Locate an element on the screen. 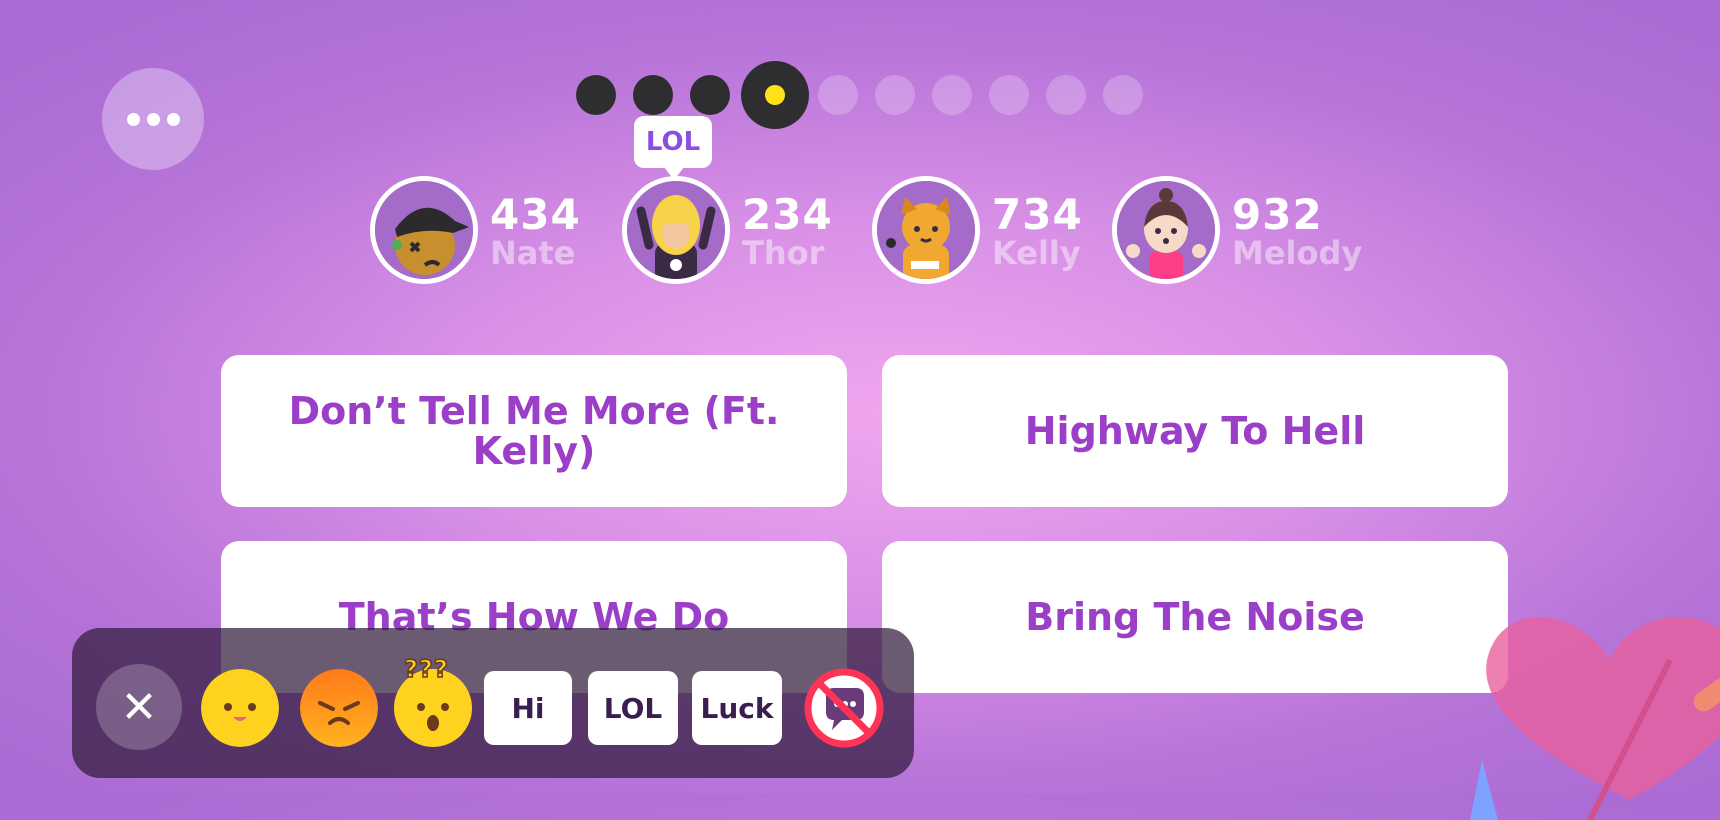  mute-chat-icon is located at coordinates (844, 708).